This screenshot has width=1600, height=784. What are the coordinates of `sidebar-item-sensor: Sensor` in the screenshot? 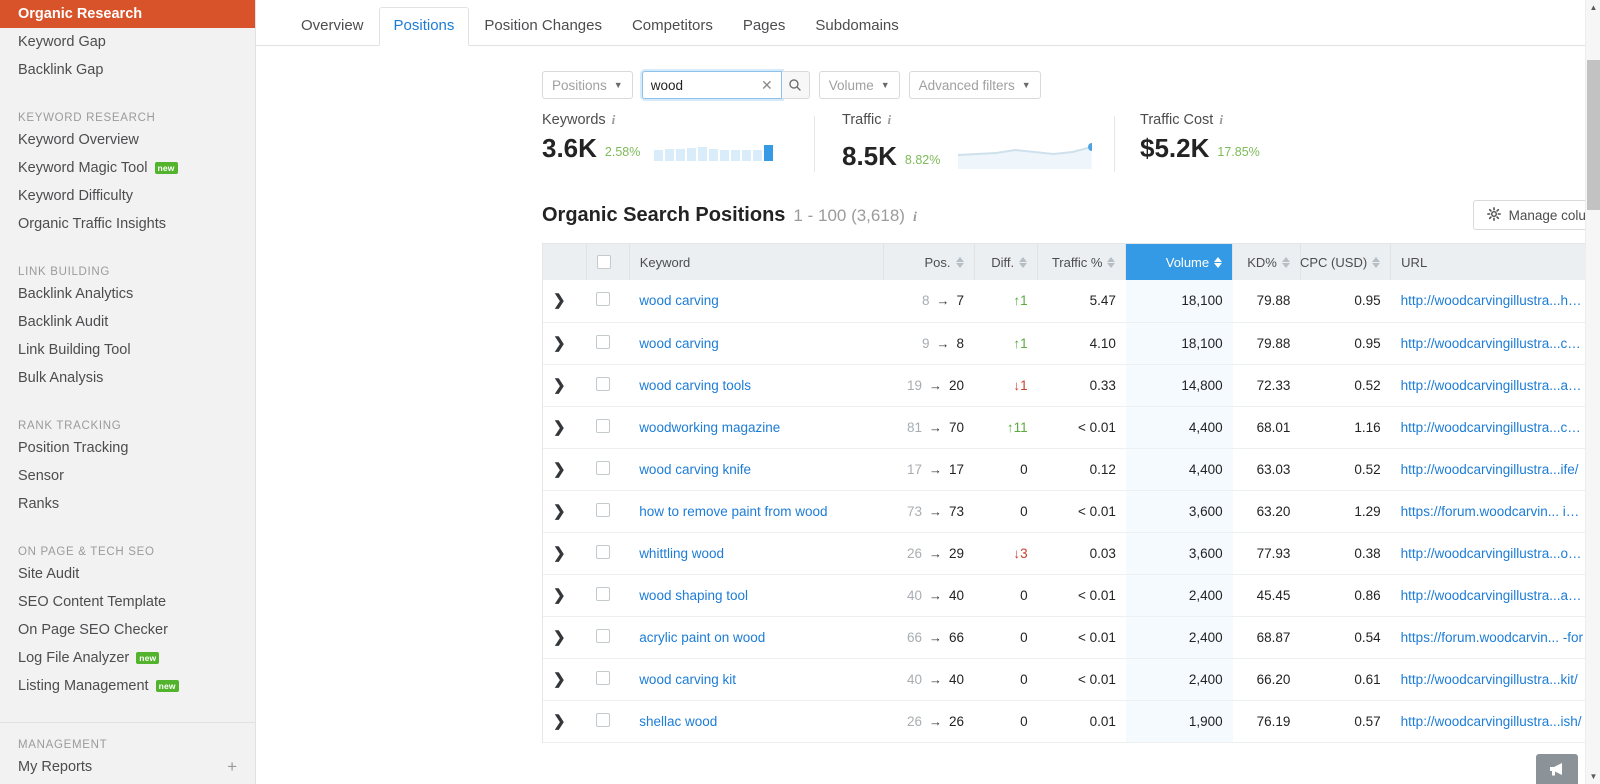 It's located at (127, 476).